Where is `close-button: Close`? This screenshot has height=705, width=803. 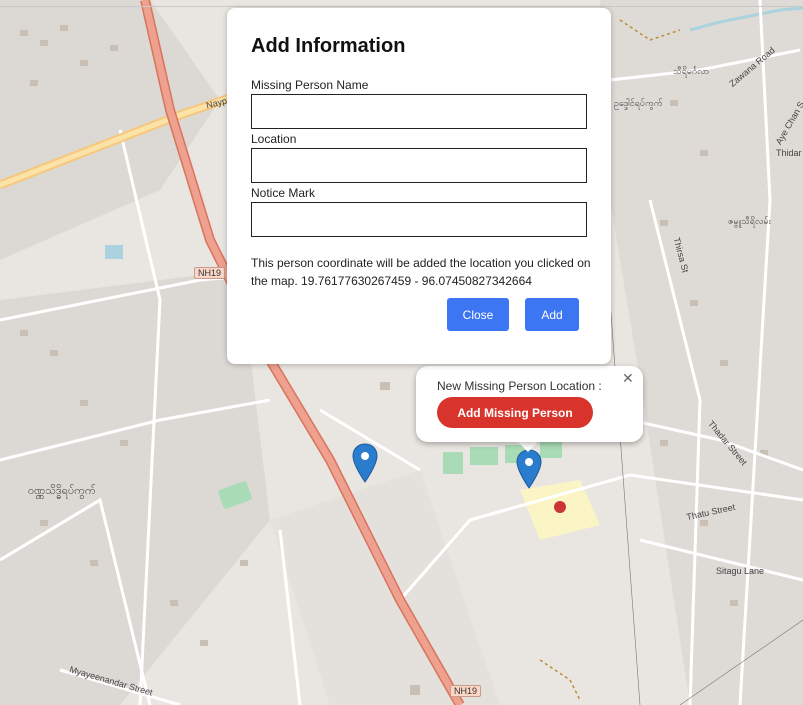
close-button: Close is located at coordinates (478, 314).